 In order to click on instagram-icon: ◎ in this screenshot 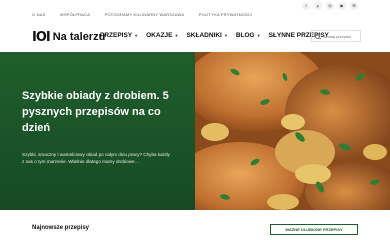, I will do `click(330, 6)`.